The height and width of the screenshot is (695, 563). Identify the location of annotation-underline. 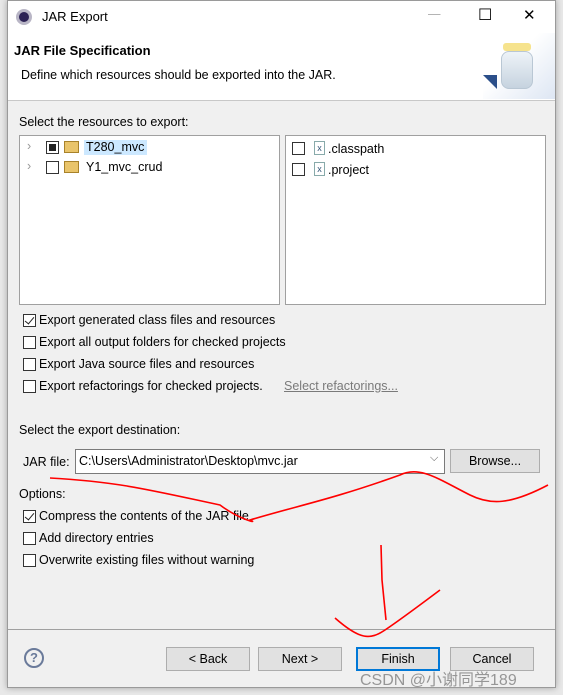
(299, 496).